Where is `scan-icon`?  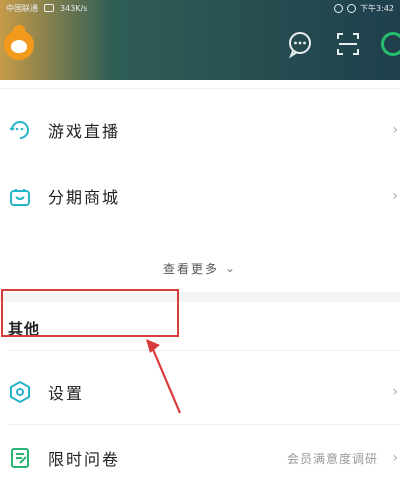
scan-icon is located at coordinates (348, 44).